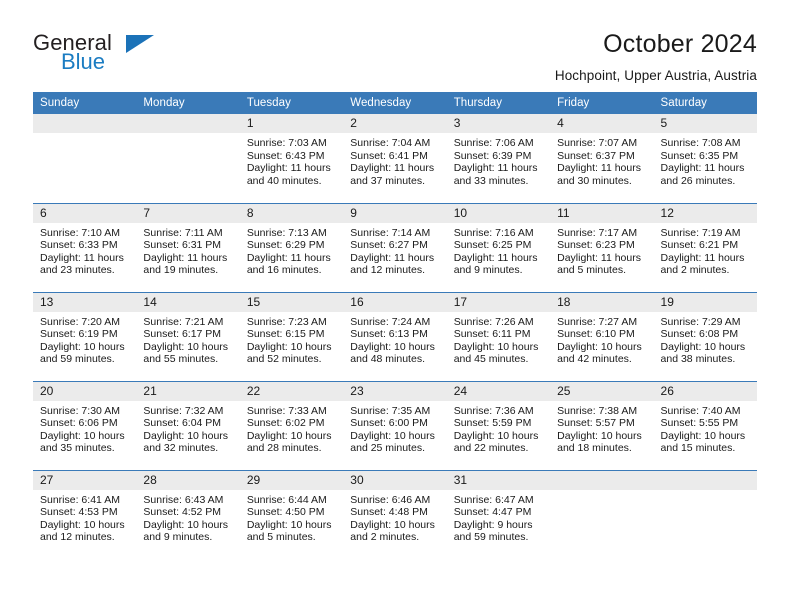 The image size is (792, 612). What do you see at coordinates (98, 55) in the screenshot?
I see `general-blue-logo: General Blue` at bounding box center [98, 55].